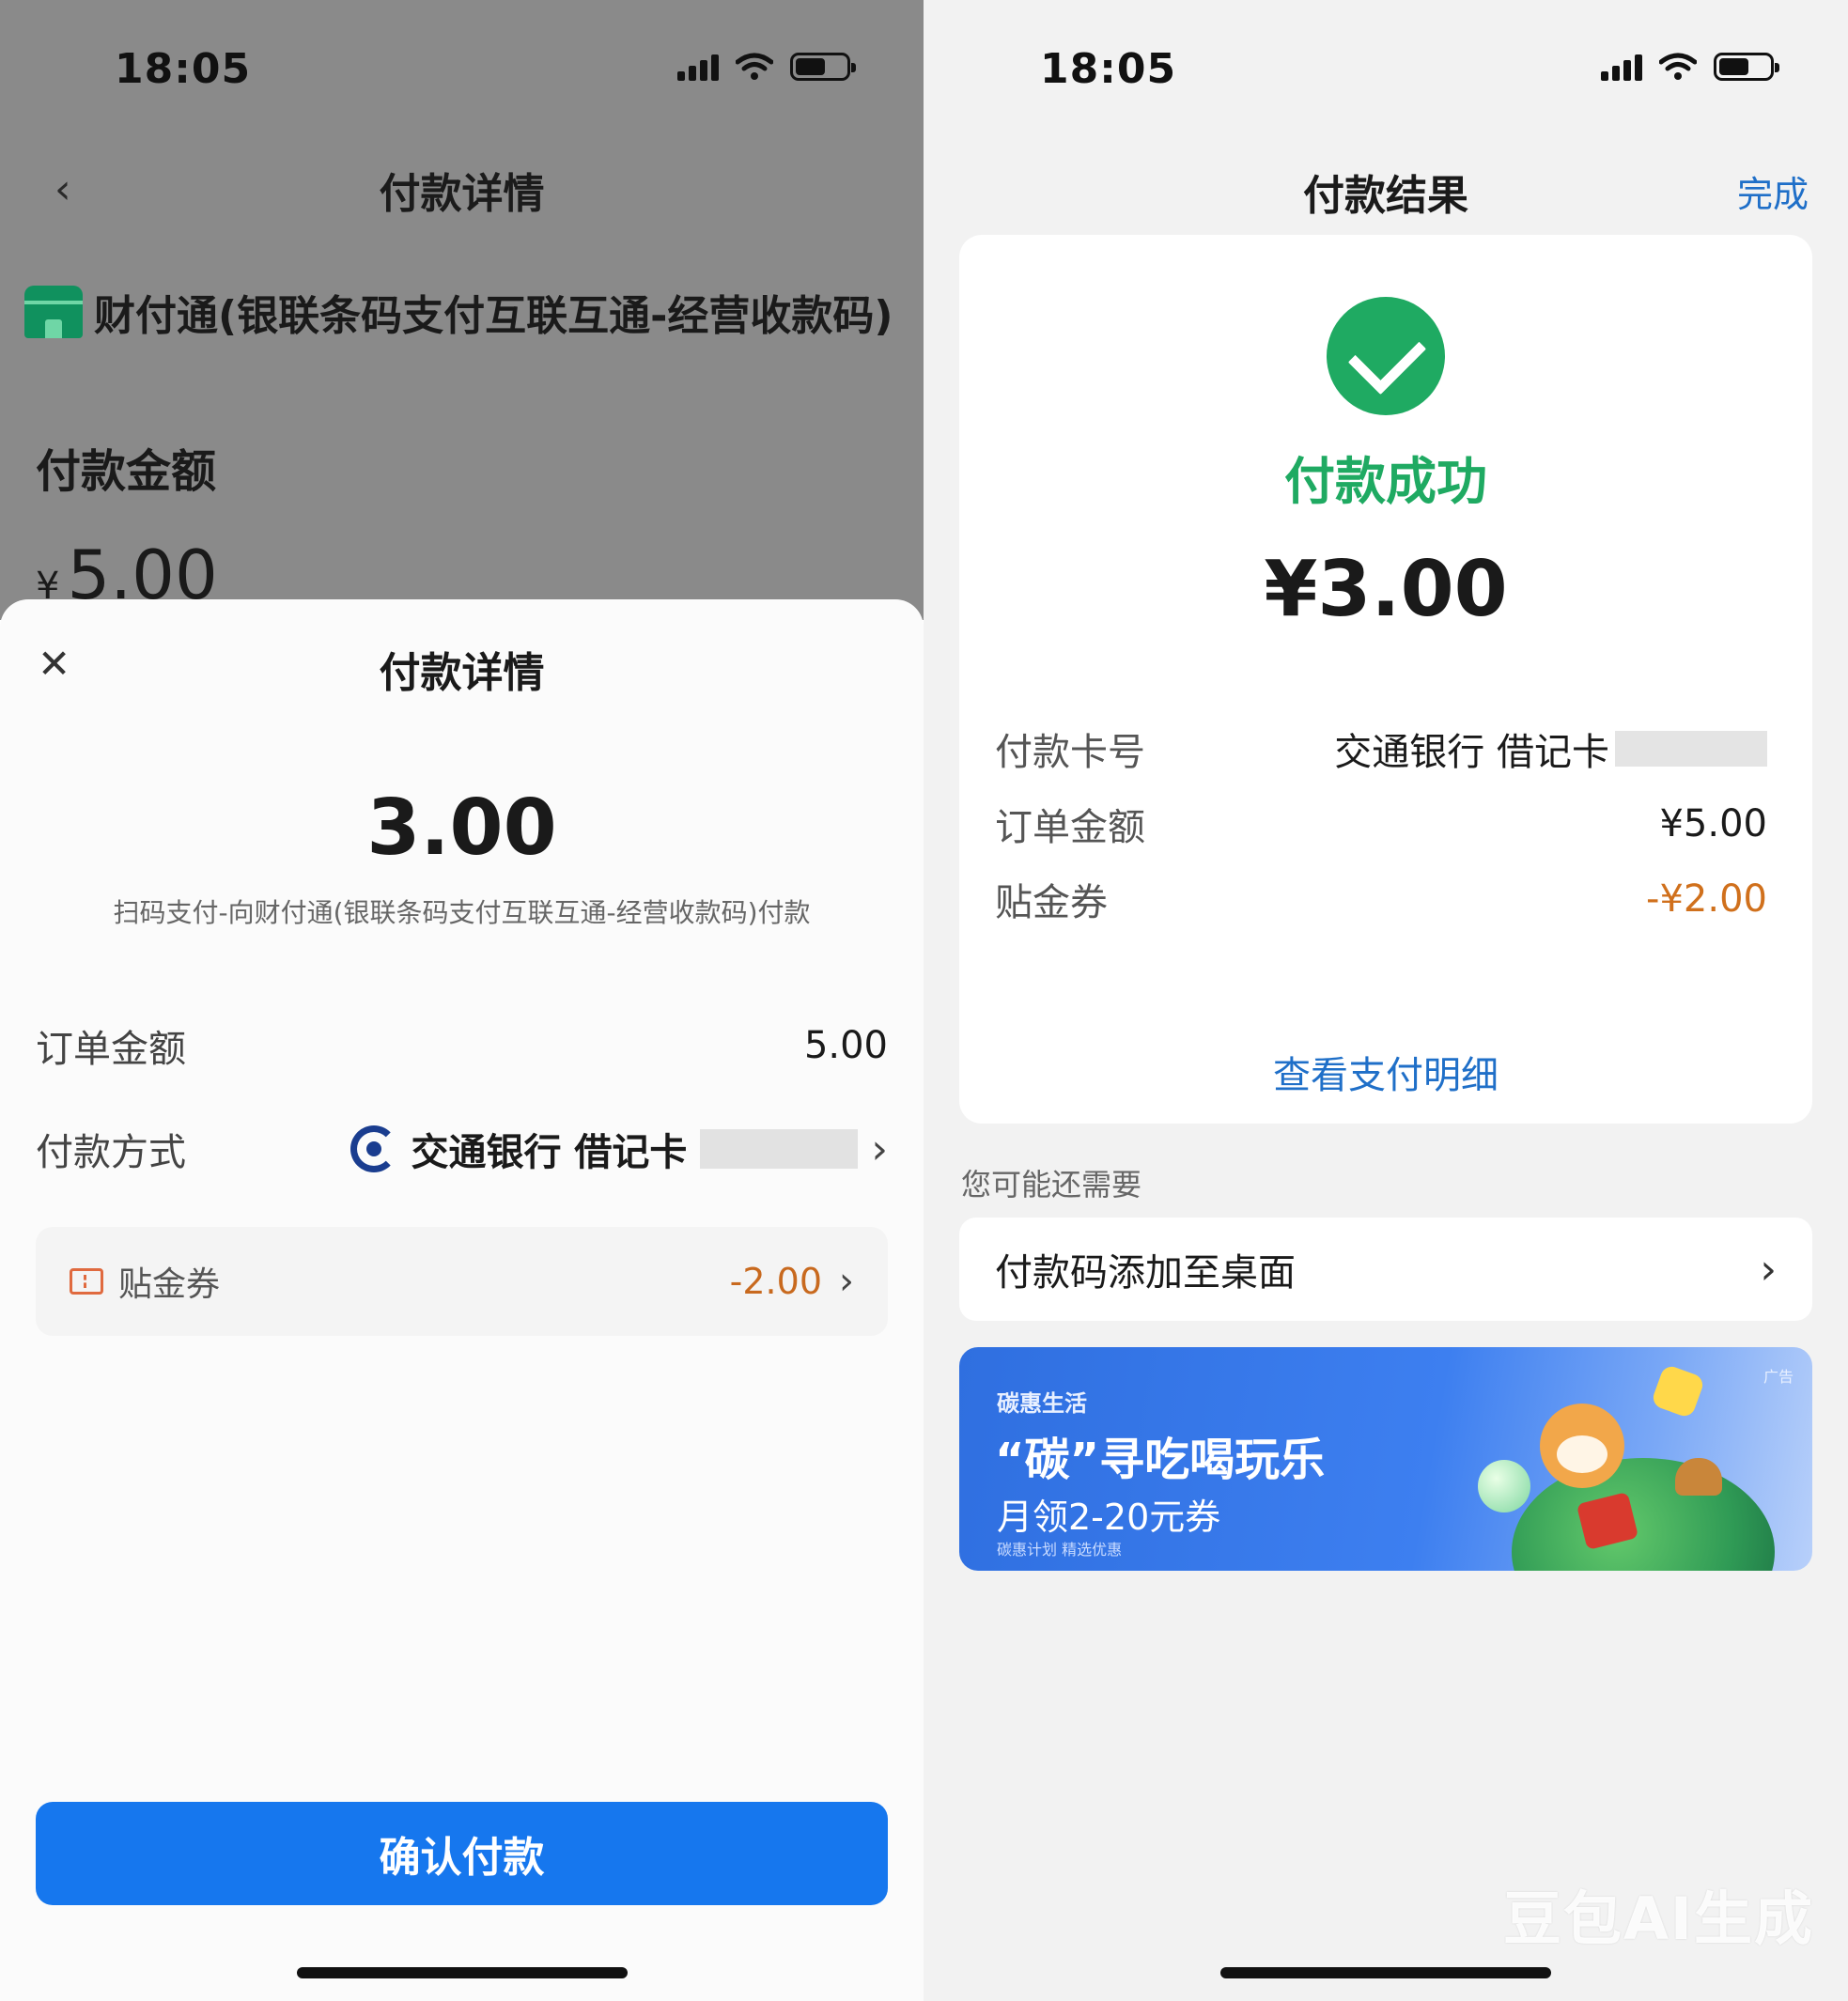 This screenshot has width=1848, height=2001. What do you see at coordinates (126, 471) in the screenshot?
I see `amount-label: 付款金额` at bounding box center [126, 471].